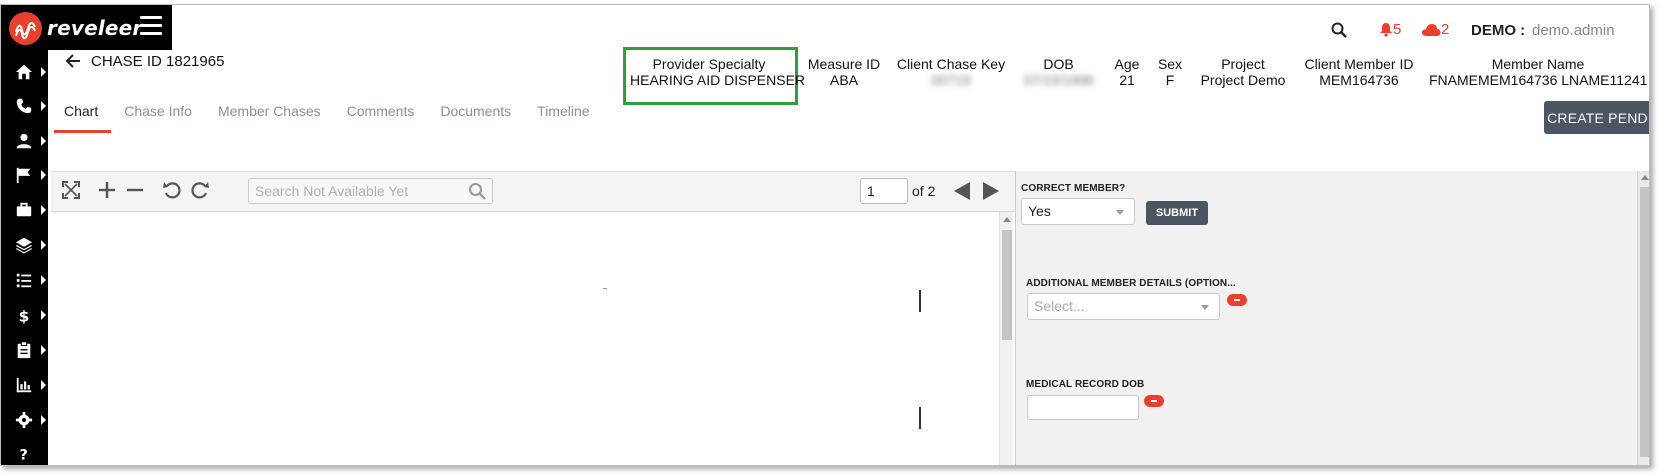 Image resolution: width=1664 pixels, height=475 pixels. I want to click on sidebar-item-briefcase, so click(24, 210).